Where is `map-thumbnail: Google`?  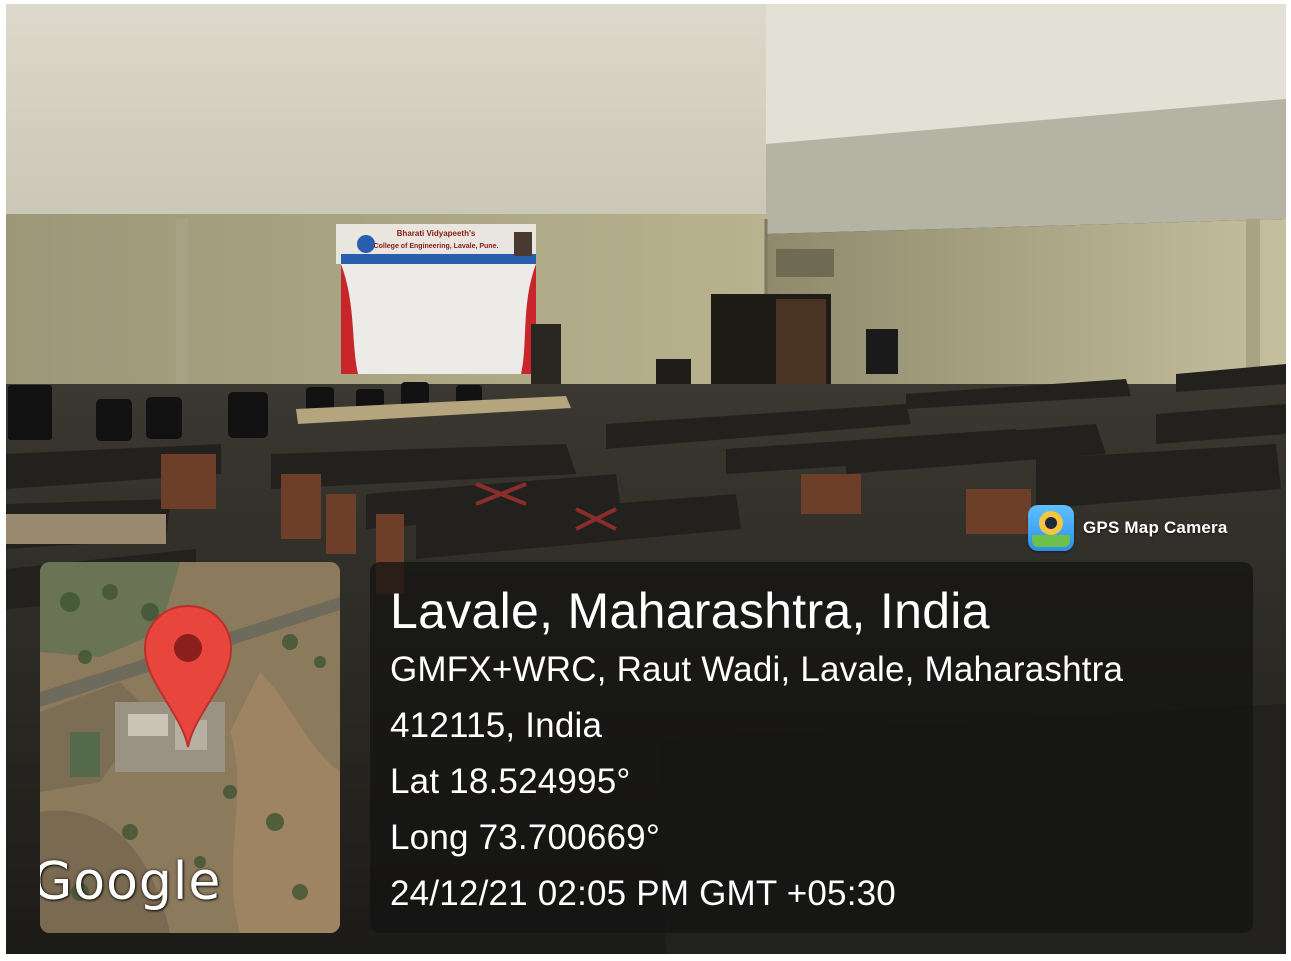 map-thumbnail: Google is located at coordinates (190, 747).